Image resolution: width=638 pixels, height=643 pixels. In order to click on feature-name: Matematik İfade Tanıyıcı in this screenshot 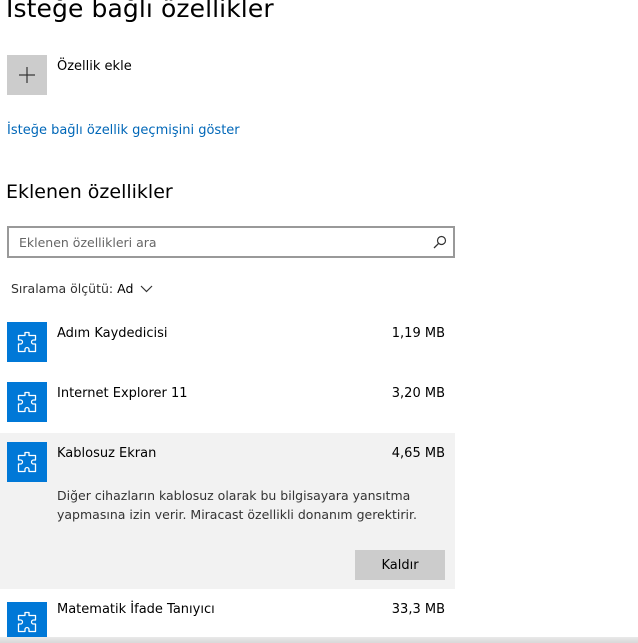, I will do `click(136, 609)`.